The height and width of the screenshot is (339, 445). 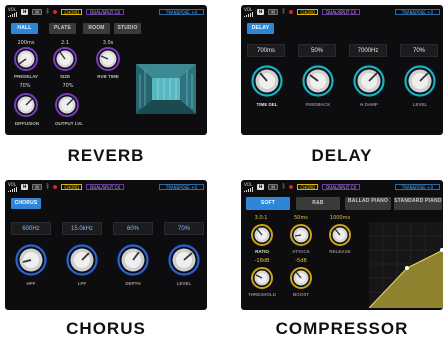 I want to click on chorus-level-knob, so click(x=184, y=260).